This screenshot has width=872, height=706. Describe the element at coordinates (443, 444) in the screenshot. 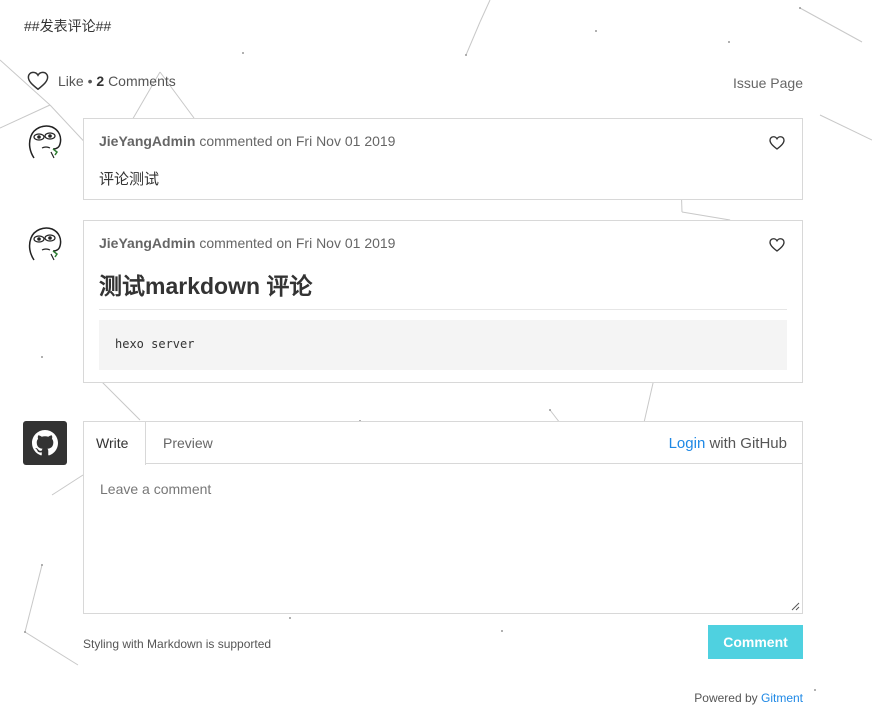

I see `editor-tabs: Write Preview Login with GitHub` at that location.